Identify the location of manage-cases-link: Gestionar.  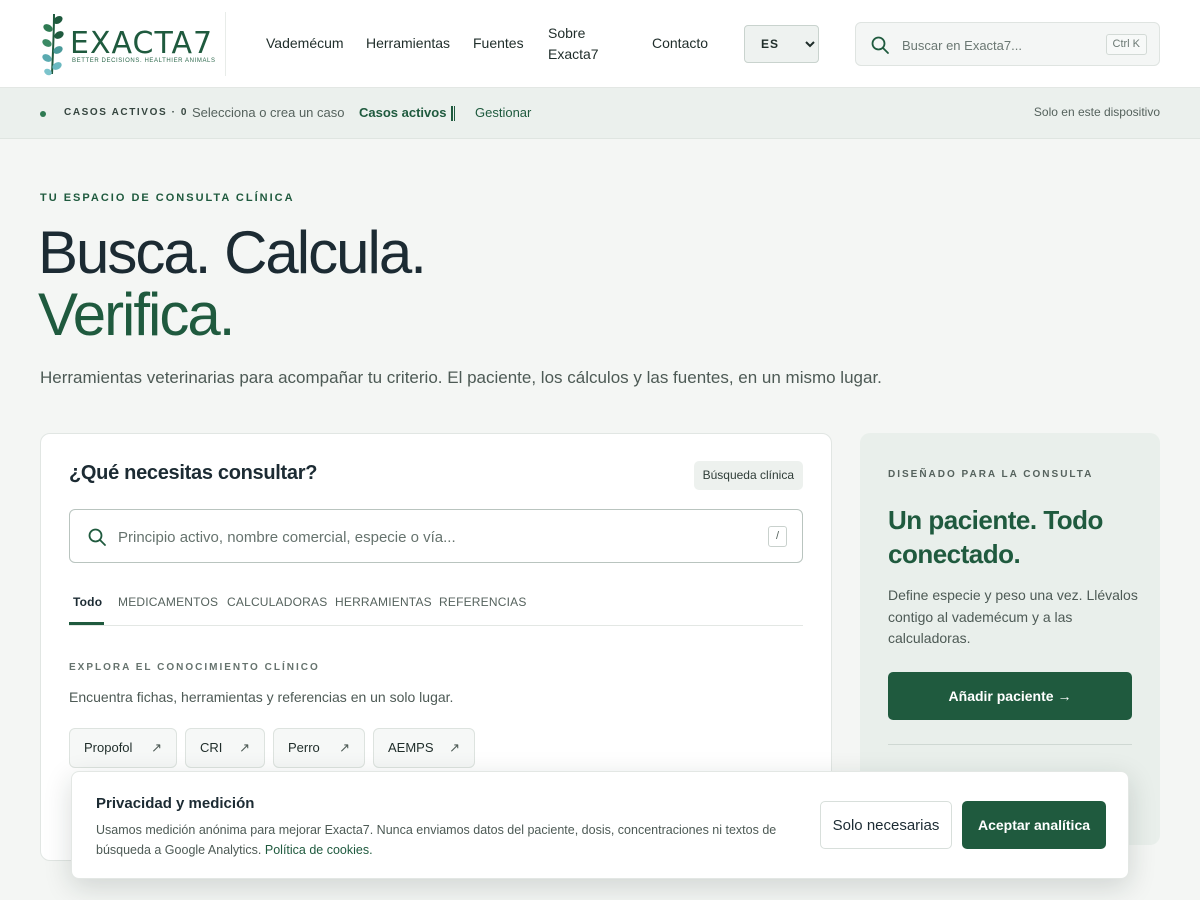
(503, 112).